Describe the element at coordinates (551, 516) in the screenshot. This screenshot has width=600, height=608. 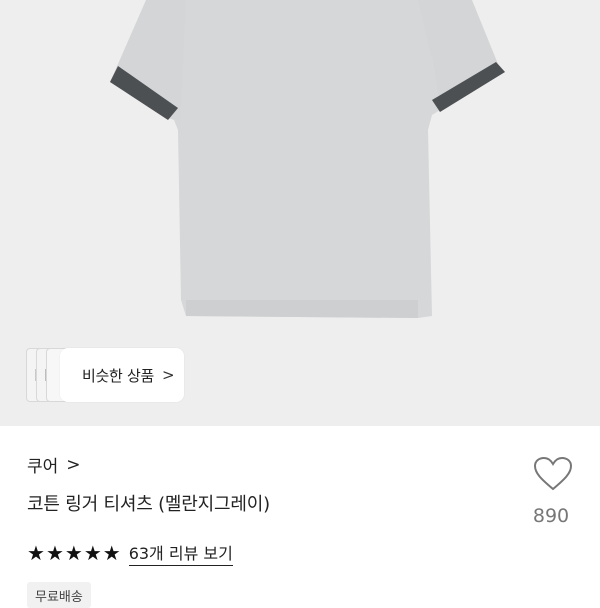
I see `like-count: 890` at that location.